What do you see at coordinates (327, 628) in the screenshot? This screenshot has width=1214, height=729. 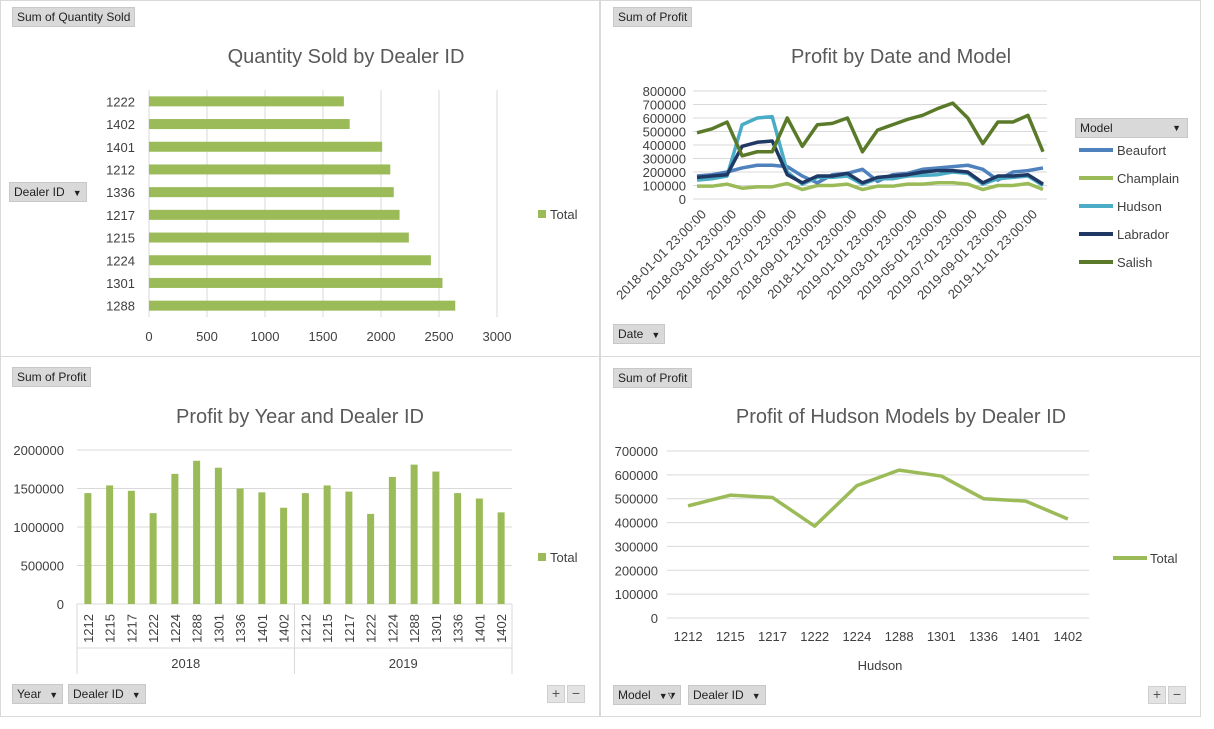 I see `x-tick-label: 1215` at bounding box center [327, 628].